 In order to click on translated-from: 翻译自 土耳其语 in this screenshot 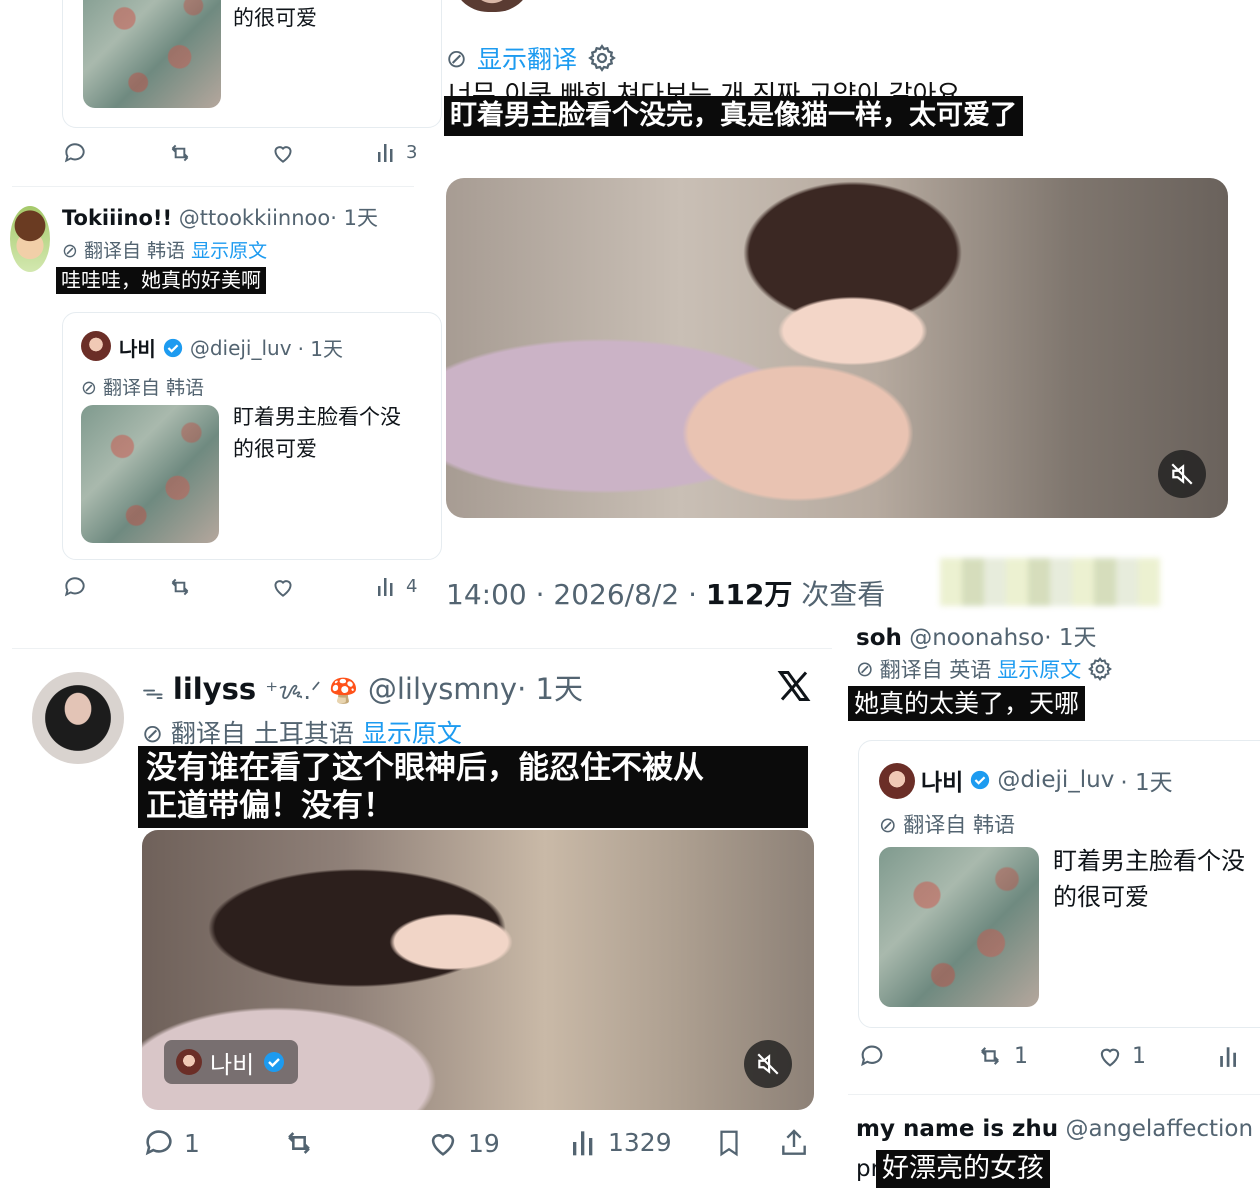, I will do `click(262, 733)`.